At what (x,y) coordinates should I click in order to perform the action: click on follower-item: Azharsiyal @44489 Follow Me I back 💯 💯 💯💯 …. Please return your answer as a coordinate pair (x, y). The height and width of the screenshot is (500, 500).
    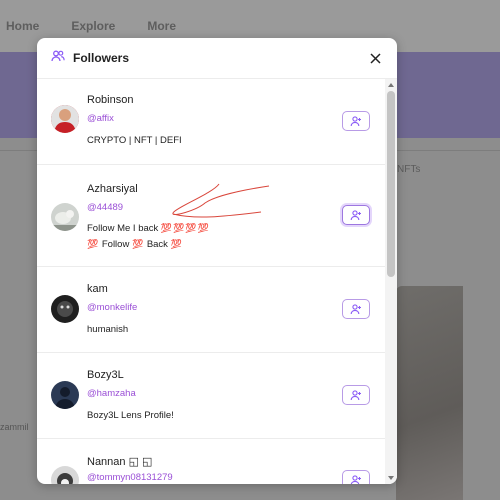
    Looking at the image, I should click on (211, 216).